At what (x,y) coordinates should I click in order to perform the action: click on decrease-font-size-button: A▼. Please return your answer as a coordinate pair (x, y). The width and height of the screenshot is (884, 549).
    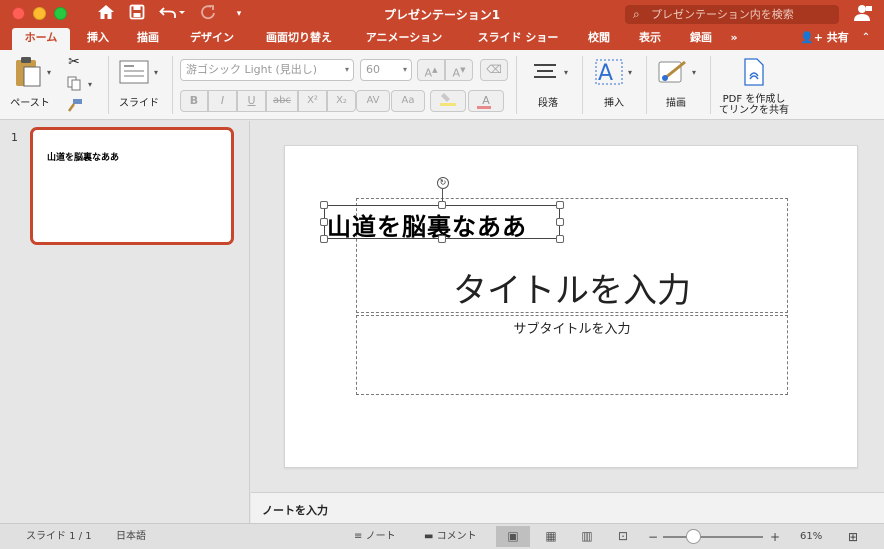
    Looking at the image, I should click on (459, 70).